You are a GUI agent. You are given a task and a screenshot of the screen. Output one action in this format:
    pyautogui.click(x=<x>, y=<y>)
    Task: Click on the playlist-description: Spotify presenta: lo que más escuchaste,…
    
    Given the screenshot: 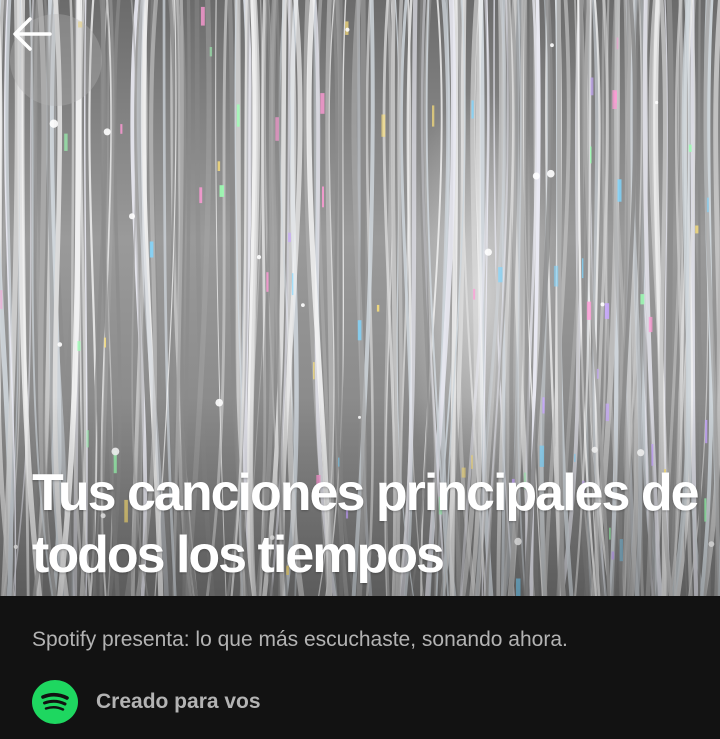 What is the action you would take?
    pyautogui.click(x=300, y=639)
    